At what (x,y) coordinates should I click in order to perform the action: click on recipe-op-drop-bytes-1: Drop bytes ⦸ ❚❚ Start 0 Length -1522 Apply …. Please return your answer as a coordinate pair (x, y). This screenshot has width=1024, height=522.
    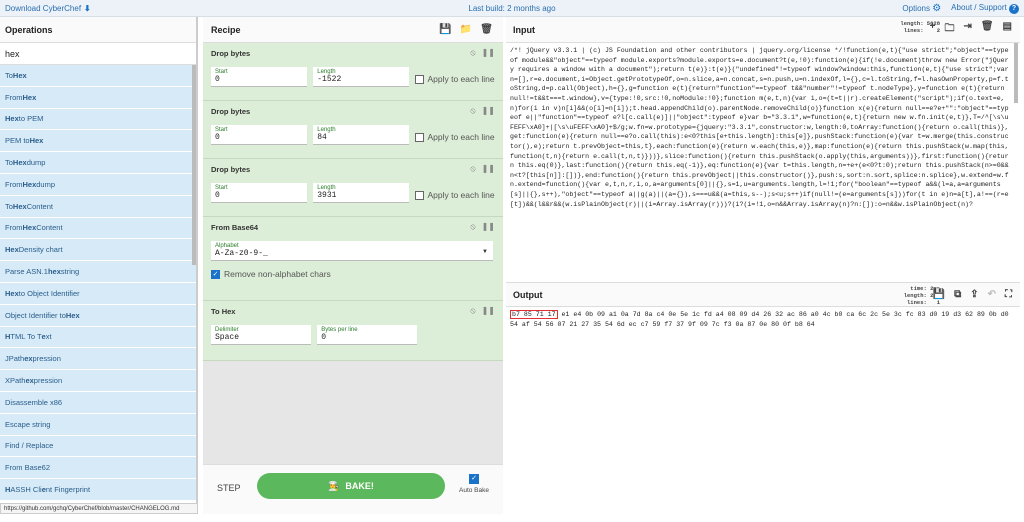
    Looking at the image, I should click on (353, 72).